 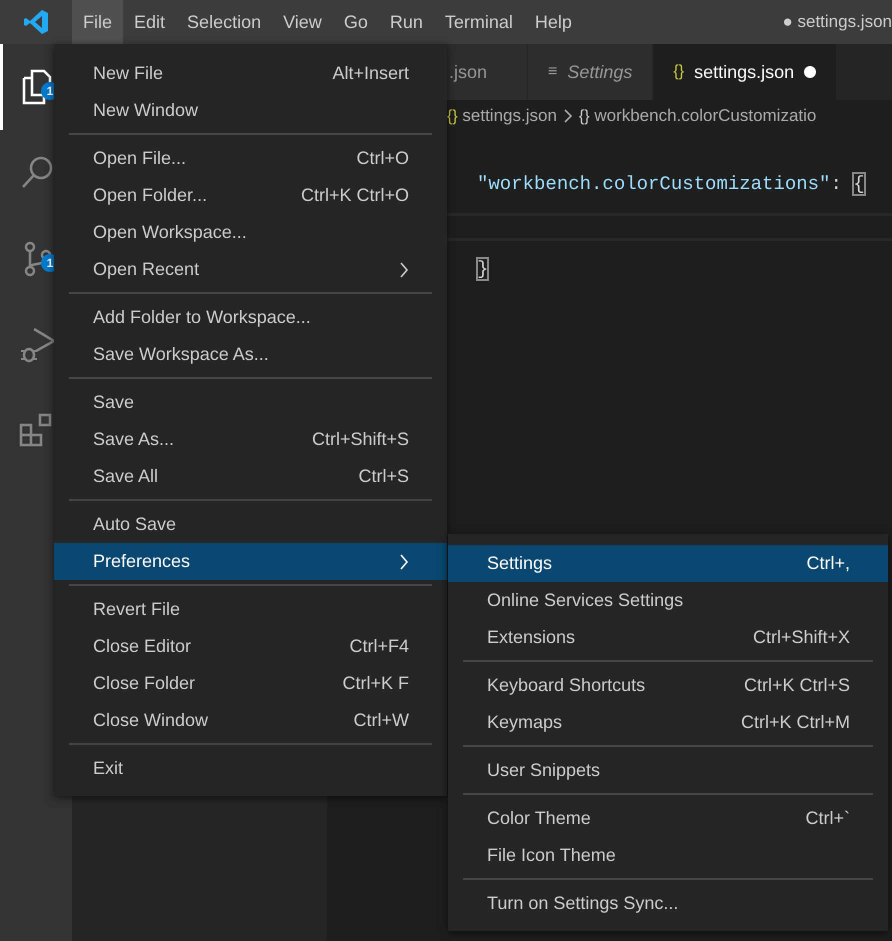 What do you see at coordinates (36, 22) in the screenshot?
I see `editor-logo-icon` at bounding box center [36, 22].